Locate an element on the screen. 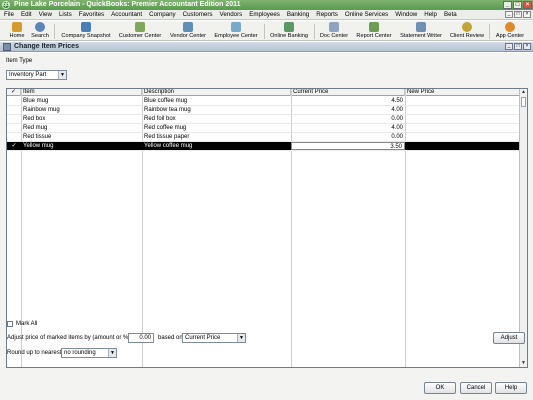 This screenshot has height=400, width=533. scroll-thumb is located at coordinates (523, 102).